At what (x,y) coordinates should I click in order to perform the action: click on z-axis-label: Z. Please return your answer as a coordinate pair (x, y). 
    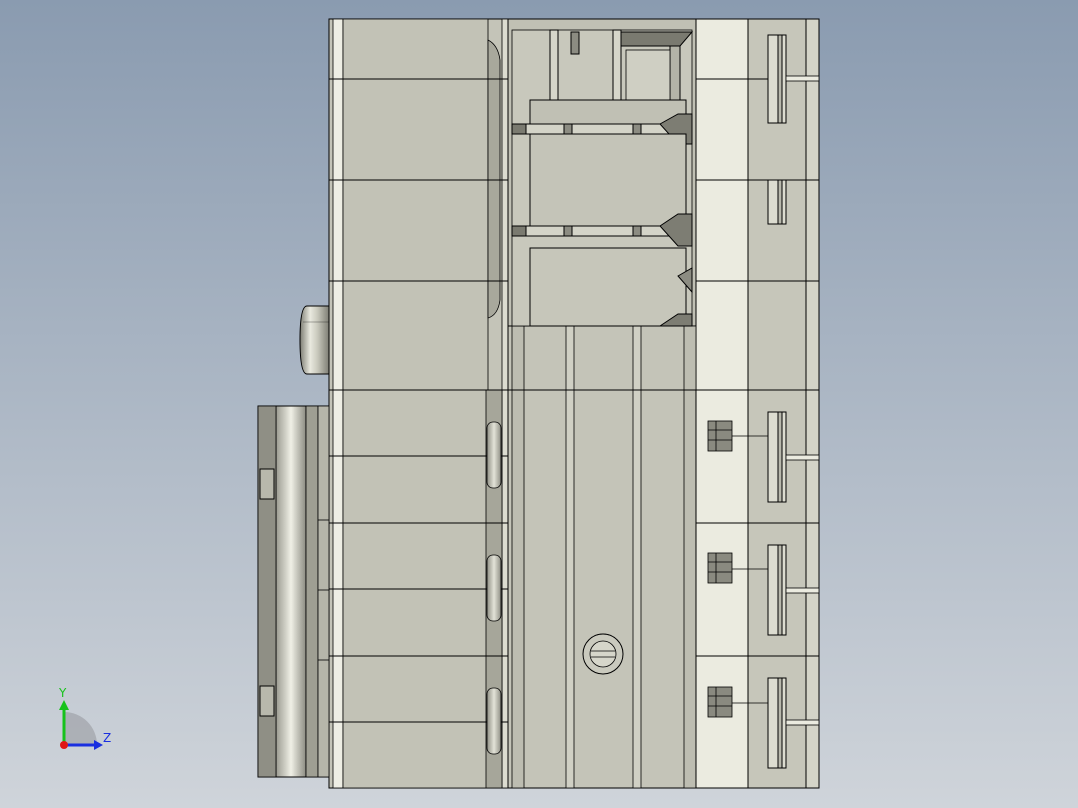
    Looking at the image, I should click on (107, 738).